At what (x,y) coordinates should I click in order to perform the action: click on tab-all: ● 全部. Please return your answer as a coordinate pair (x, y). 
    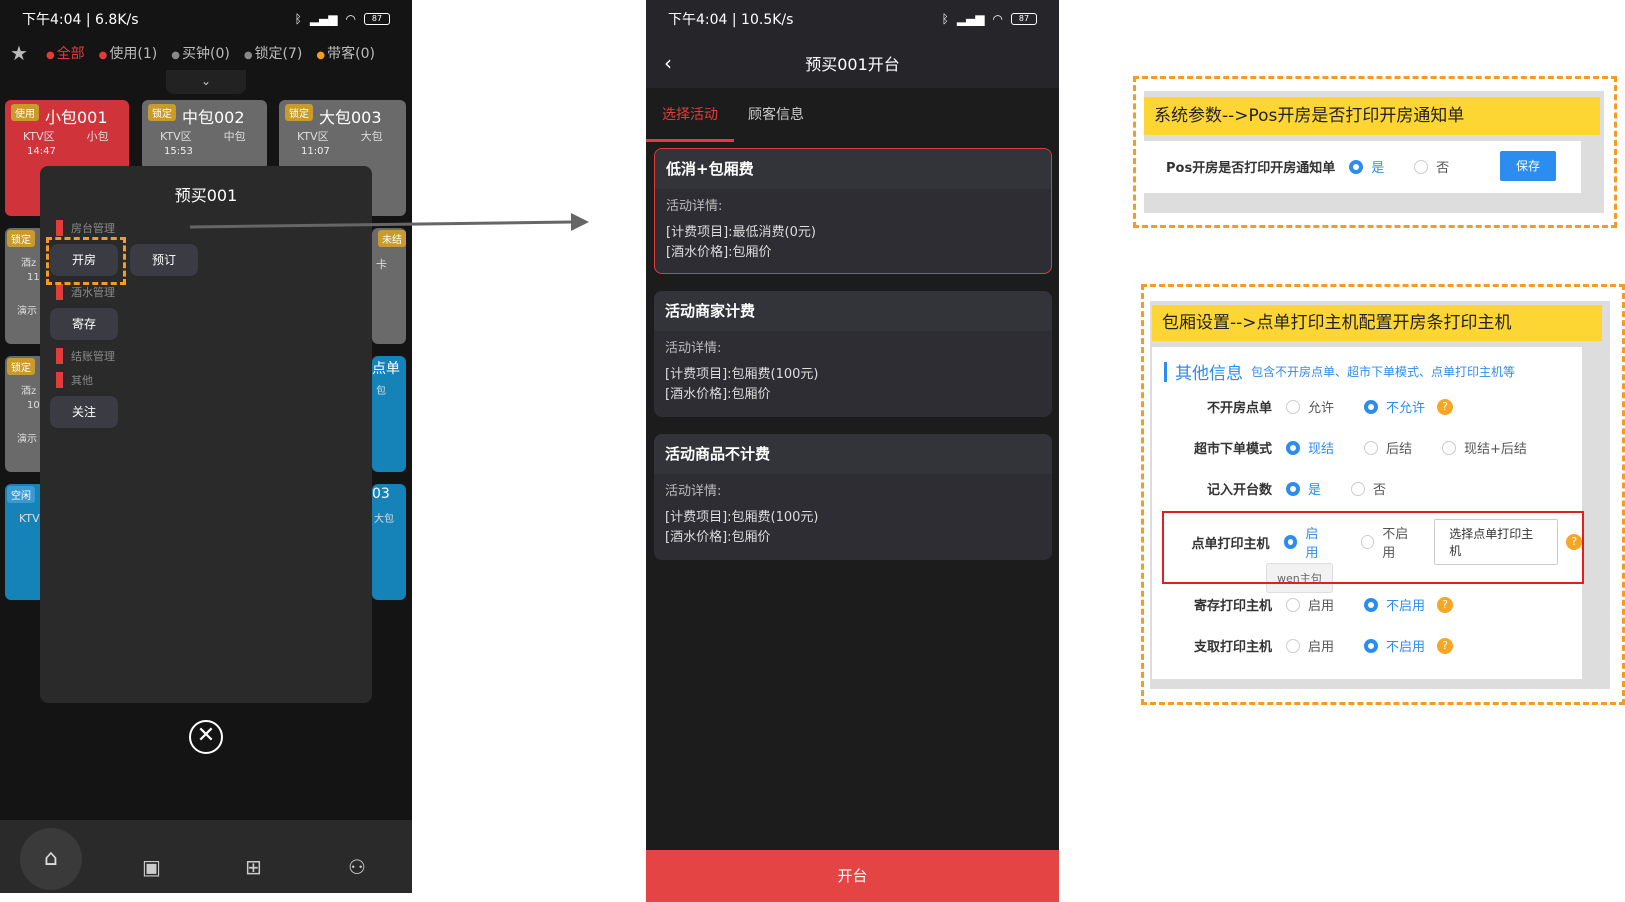
    Looking at the image, I should click on (65, 53).